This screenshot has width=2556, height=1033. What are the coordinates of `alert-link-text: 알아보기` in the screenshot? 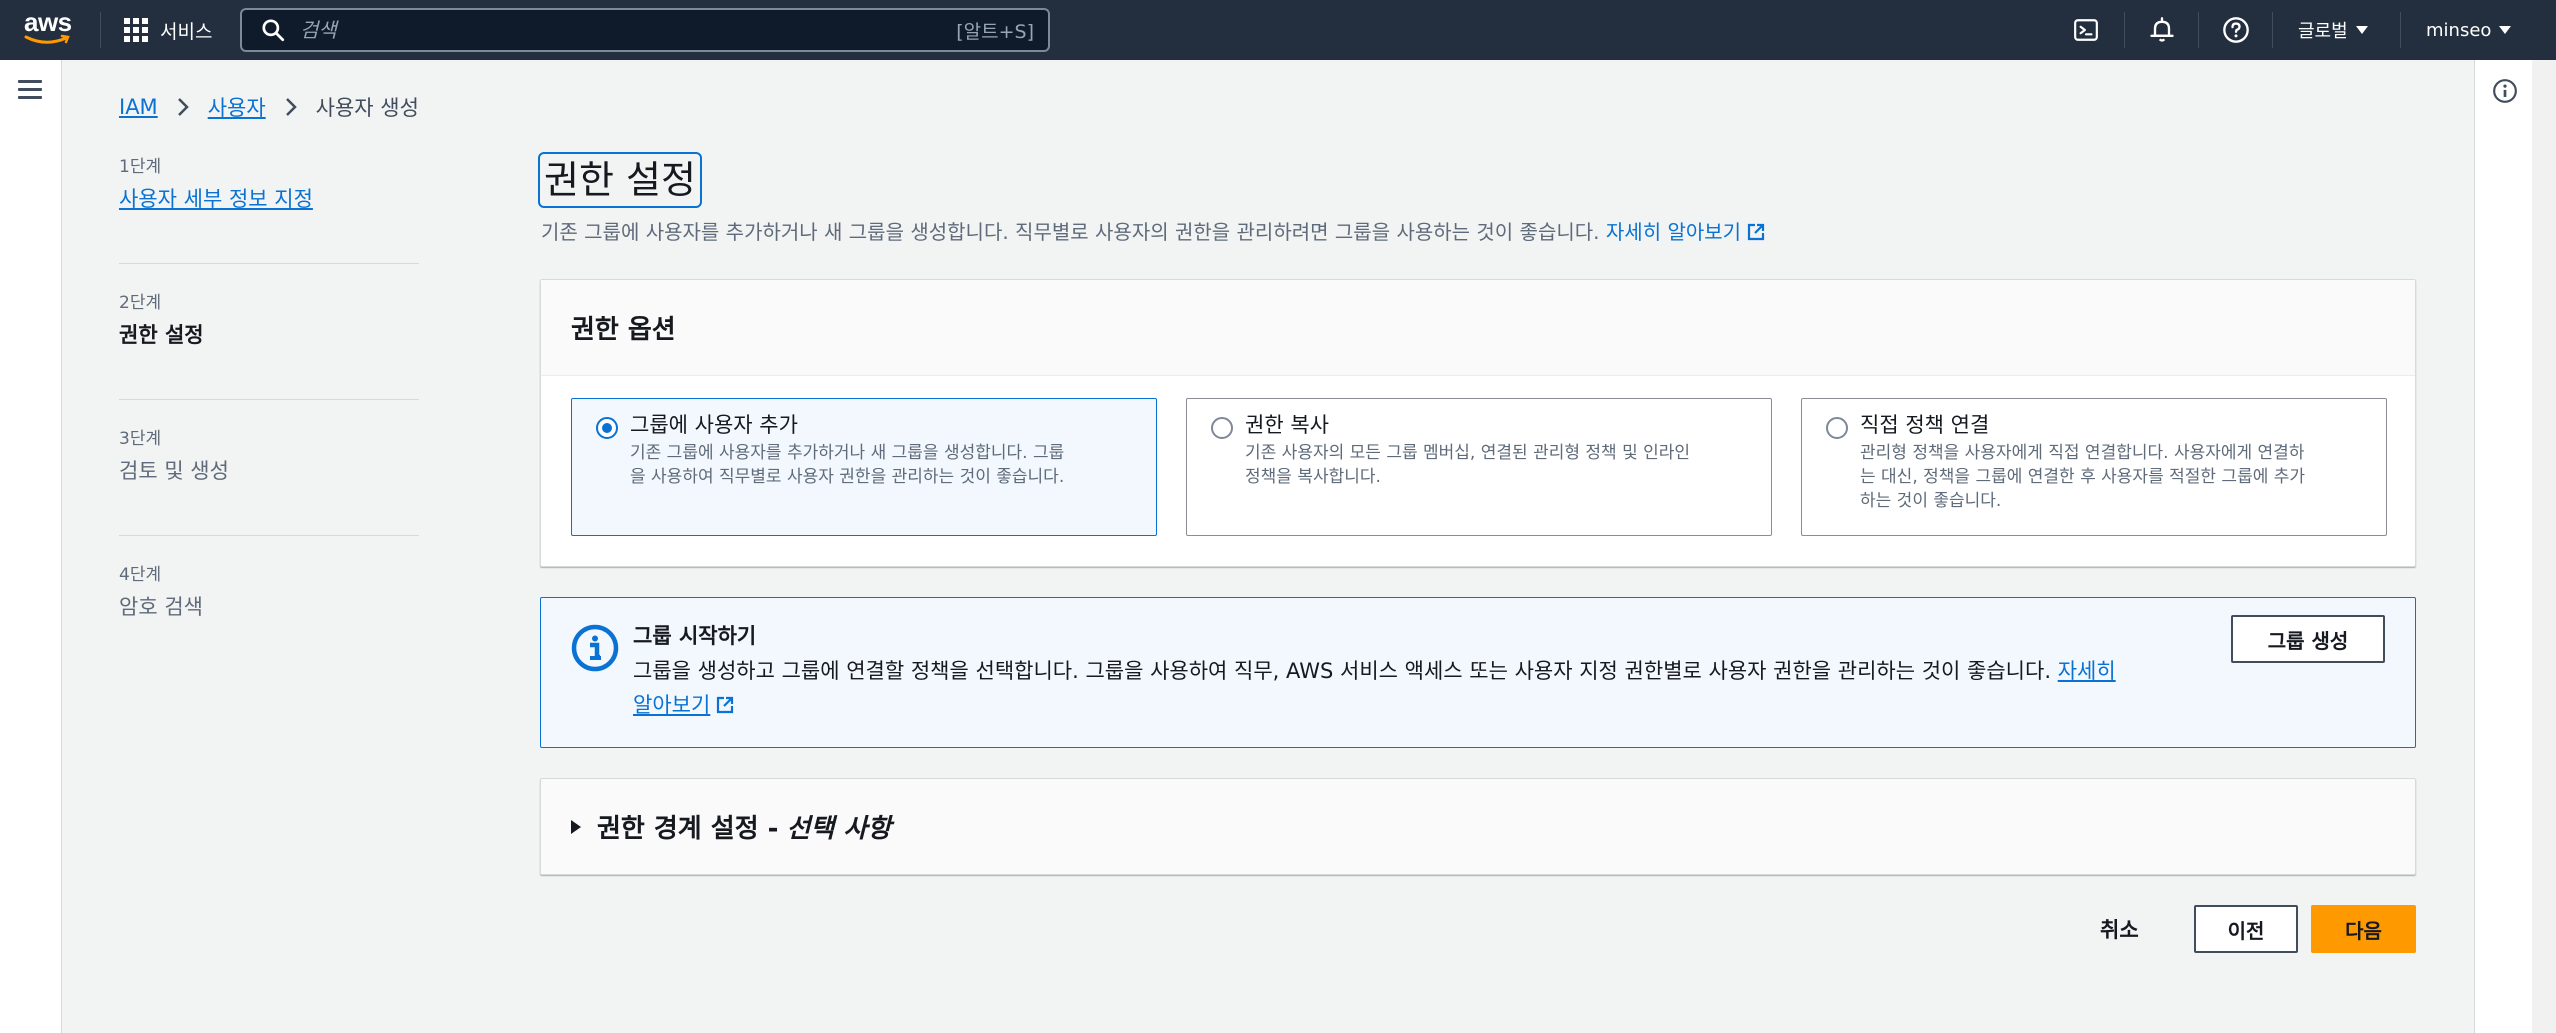 It's located at (672, 705).